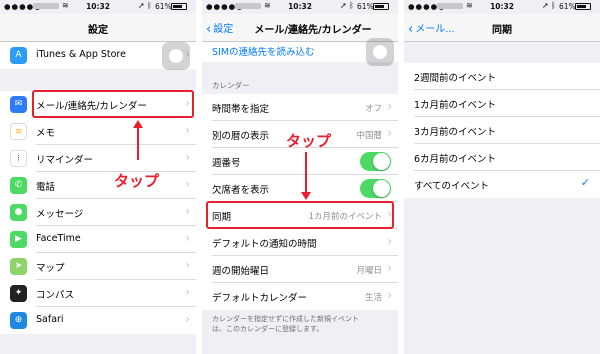 This screenshot has height=354, width=600. Describe the element at coordinates (502, 184) in the screenshot. I see `sync-option-all-events: すべてのイベント ✓` at that location.